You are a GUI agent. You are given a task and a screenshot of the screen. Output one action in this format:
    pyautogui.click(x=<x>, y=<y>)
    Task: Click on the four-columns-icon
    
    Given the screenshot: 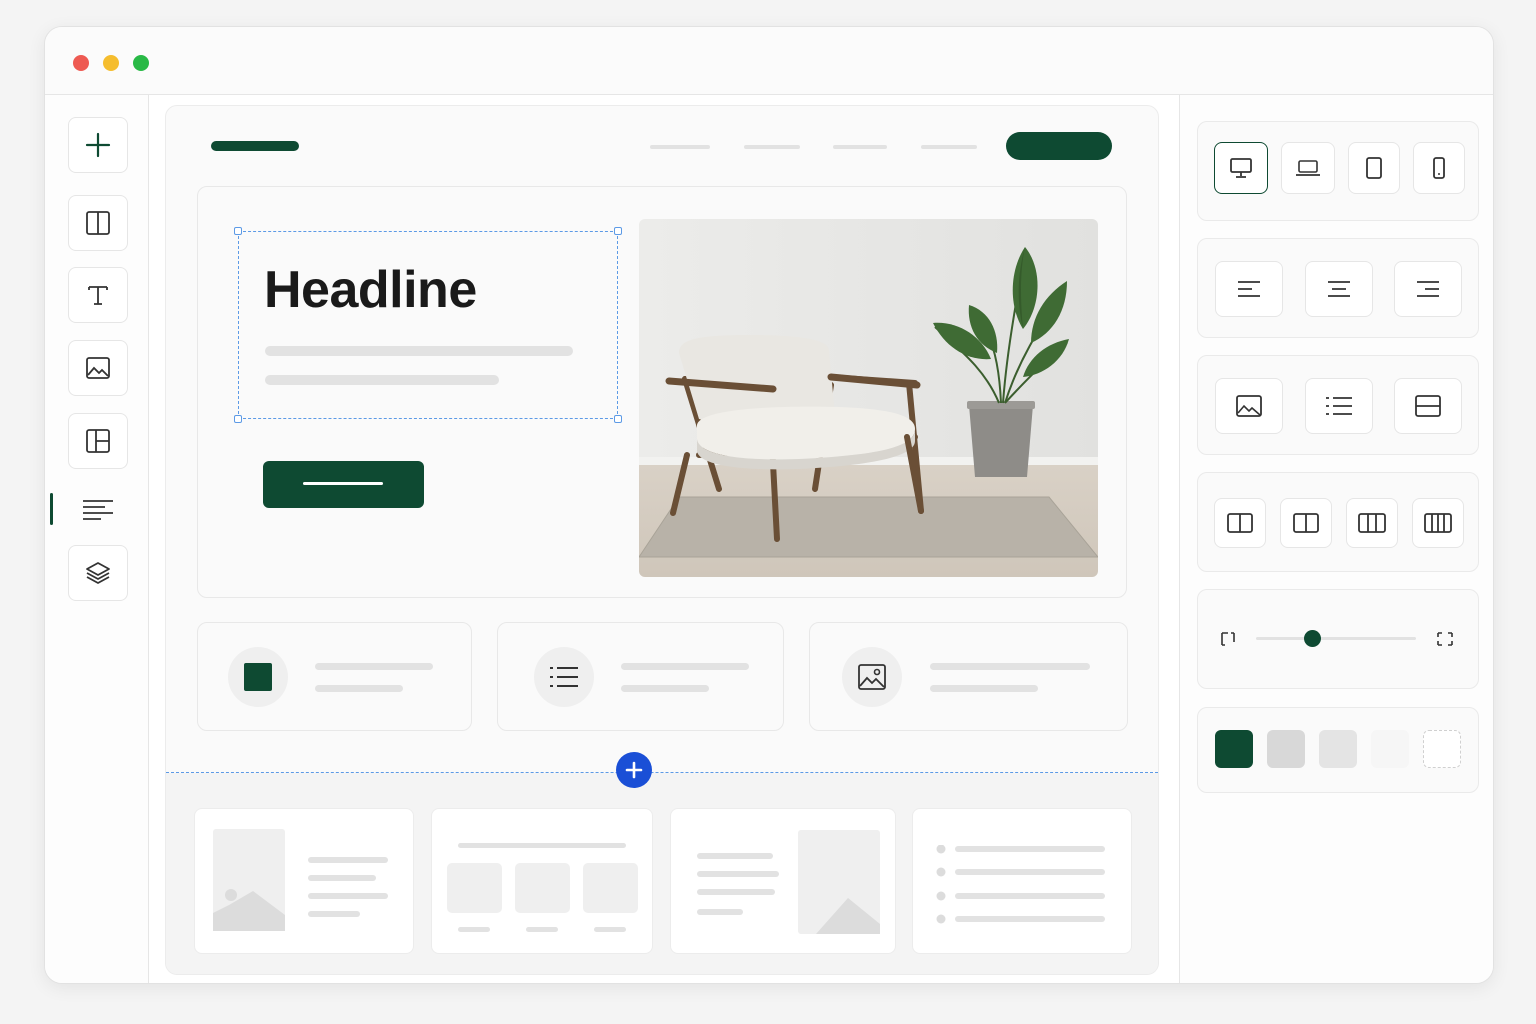 What is the action you would take?
    pyautogui.click(x=1438, y=523)
    